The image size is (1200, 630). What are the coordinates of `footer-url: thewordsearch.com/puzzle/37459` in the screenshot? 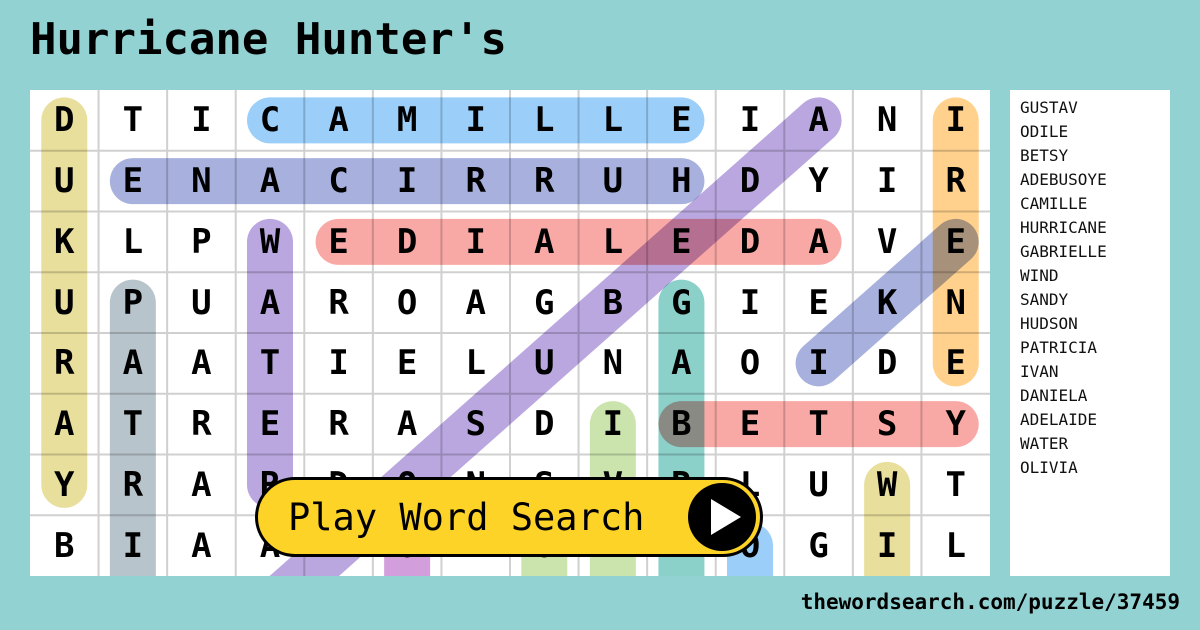 It's located at (990, 602).